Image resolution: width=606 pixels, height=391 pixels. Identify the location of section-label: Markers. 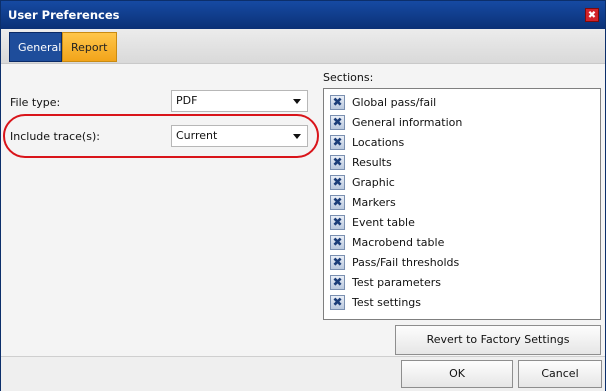
(374, 202).